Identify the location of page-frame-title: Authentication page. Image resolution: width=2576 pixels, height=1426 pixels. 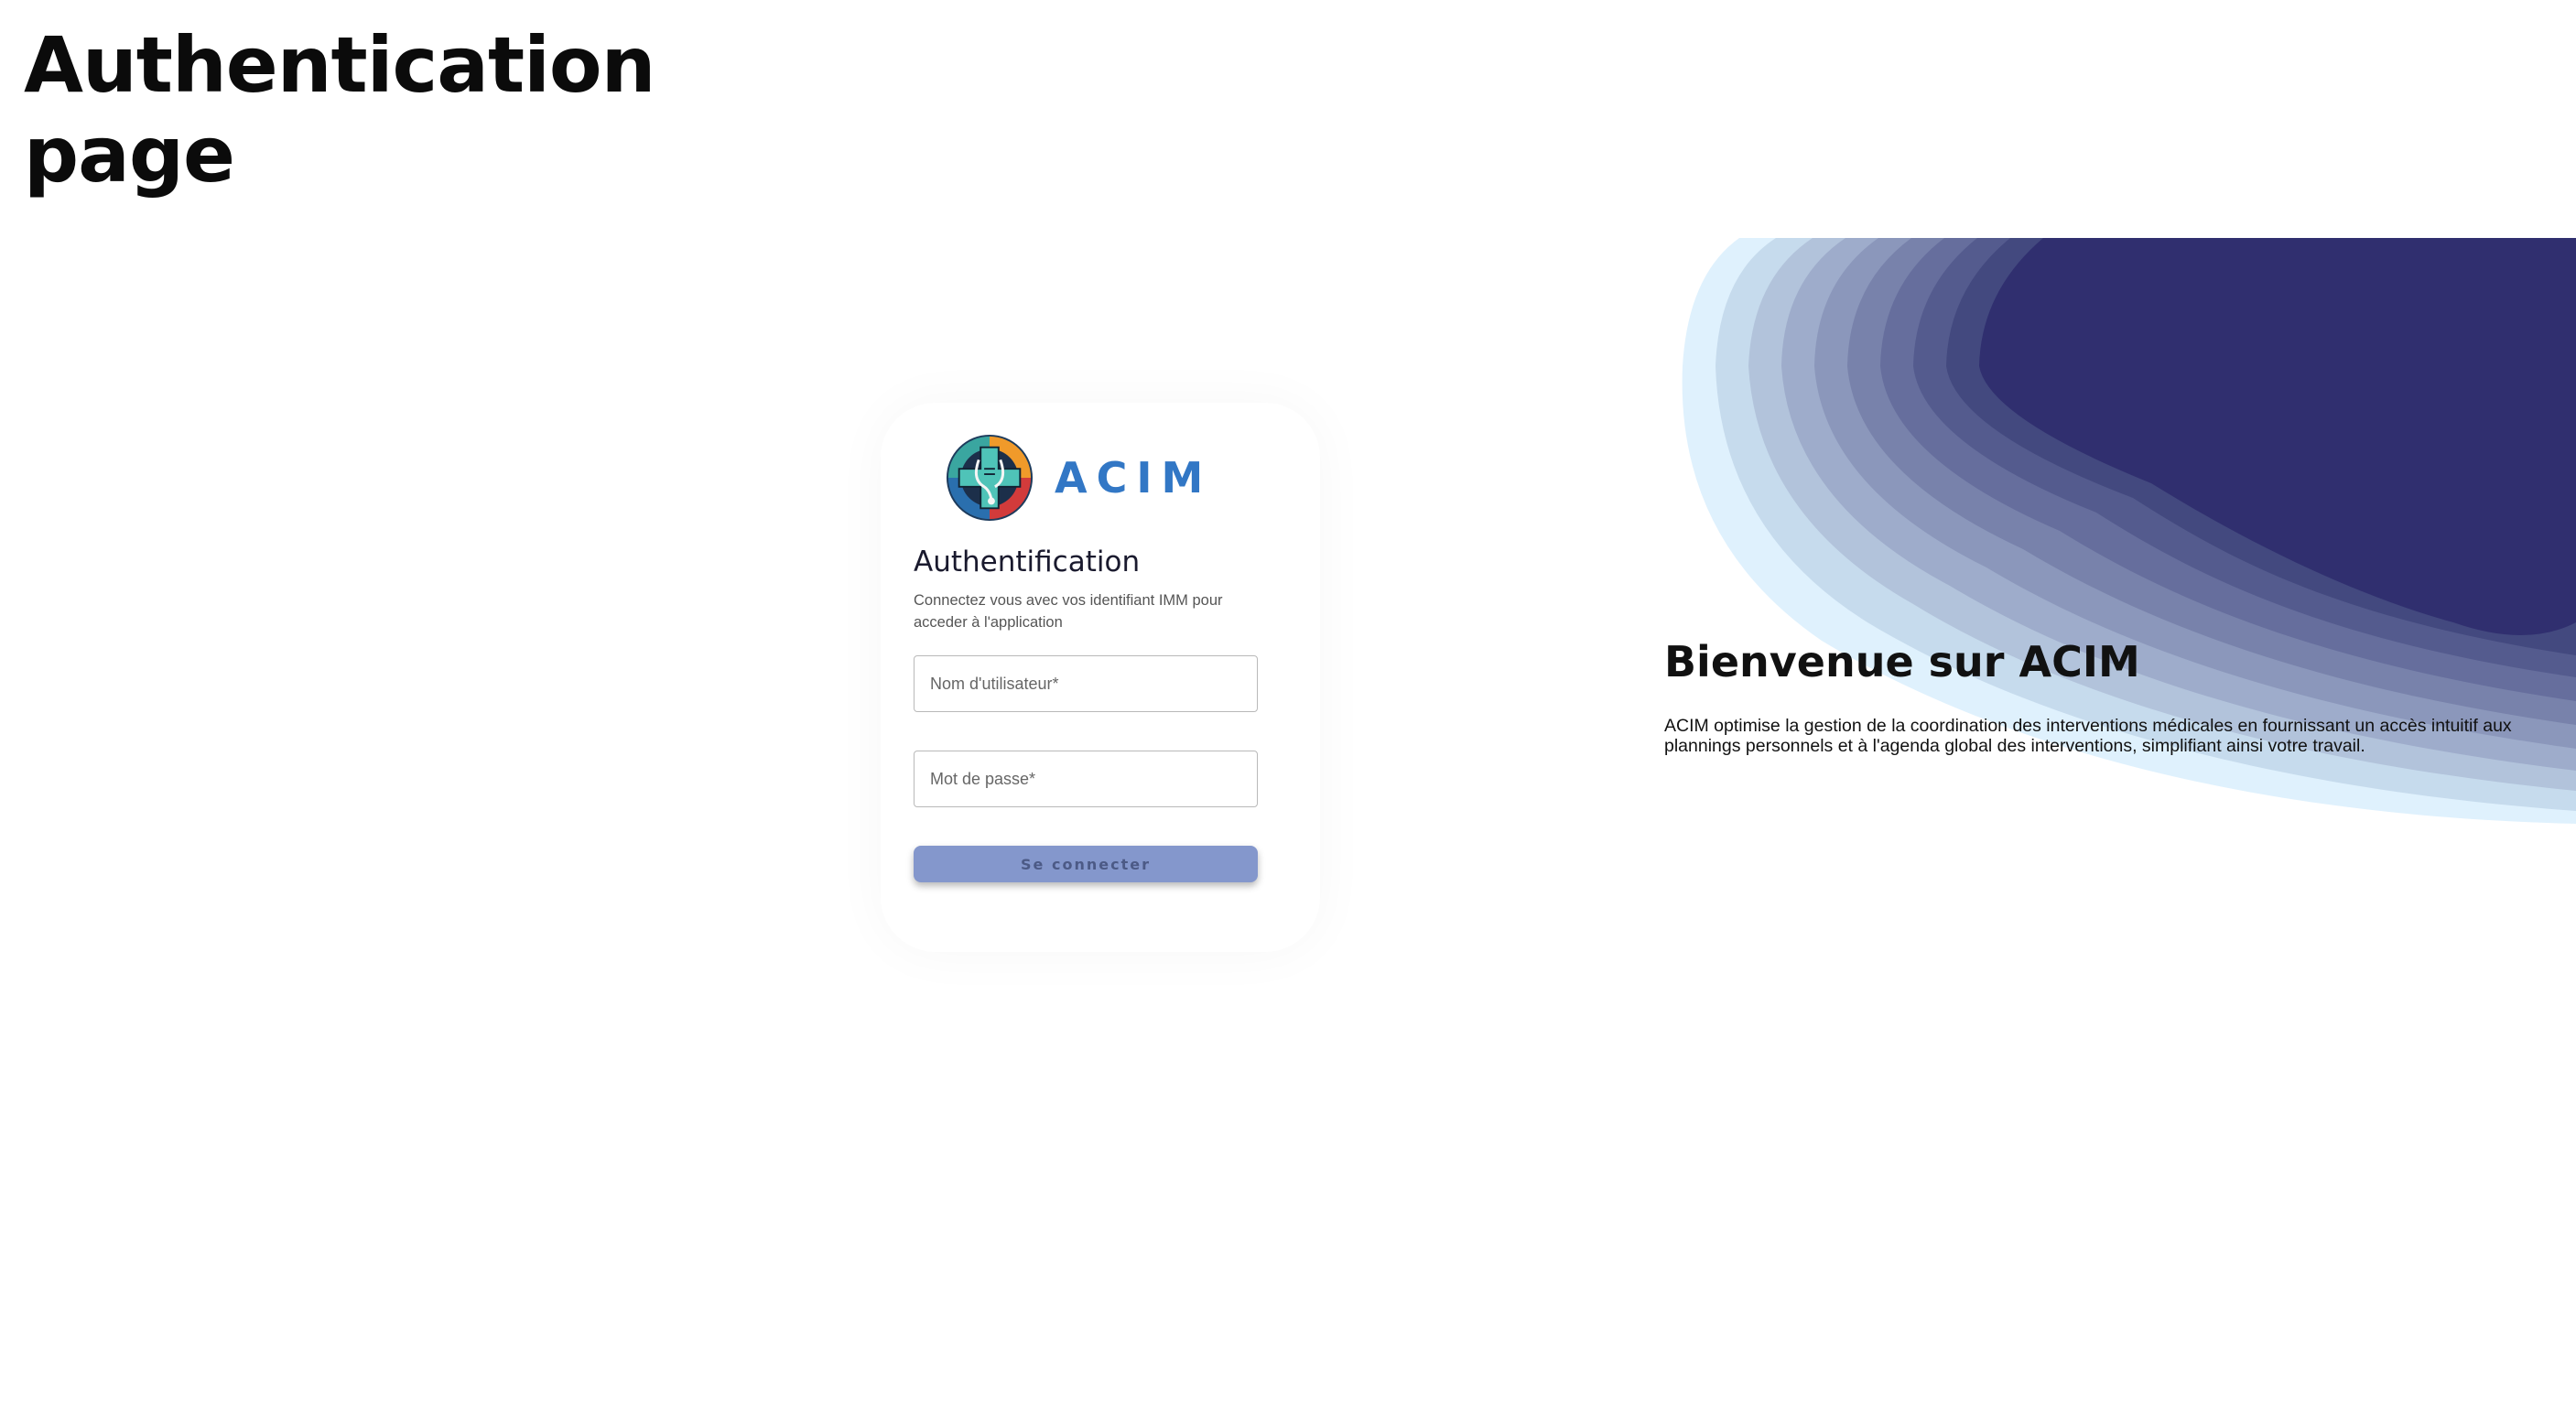
(340, 110).